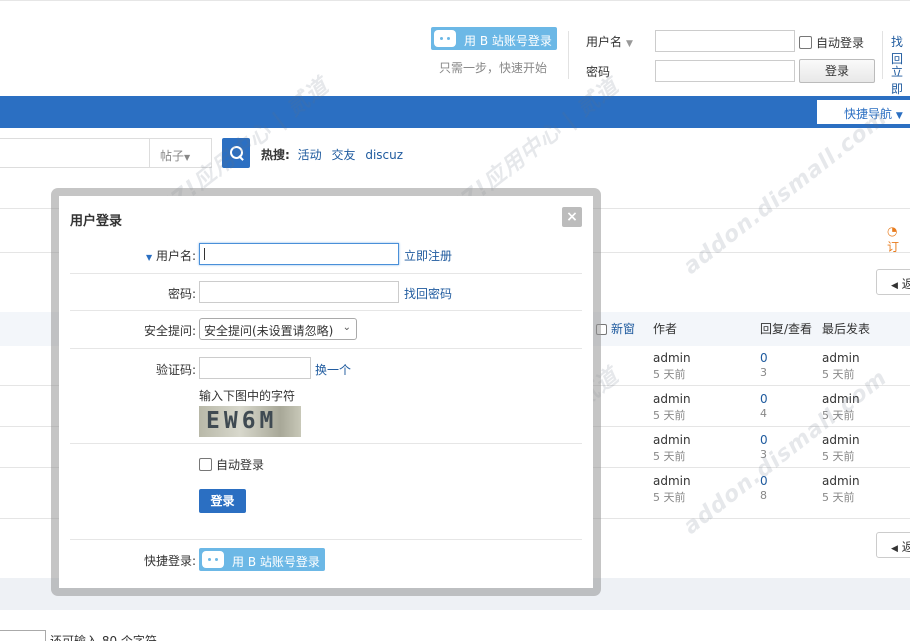  Describe the element at coordinates (23, 635) in the screenshot. I see `reply-input` at that location.